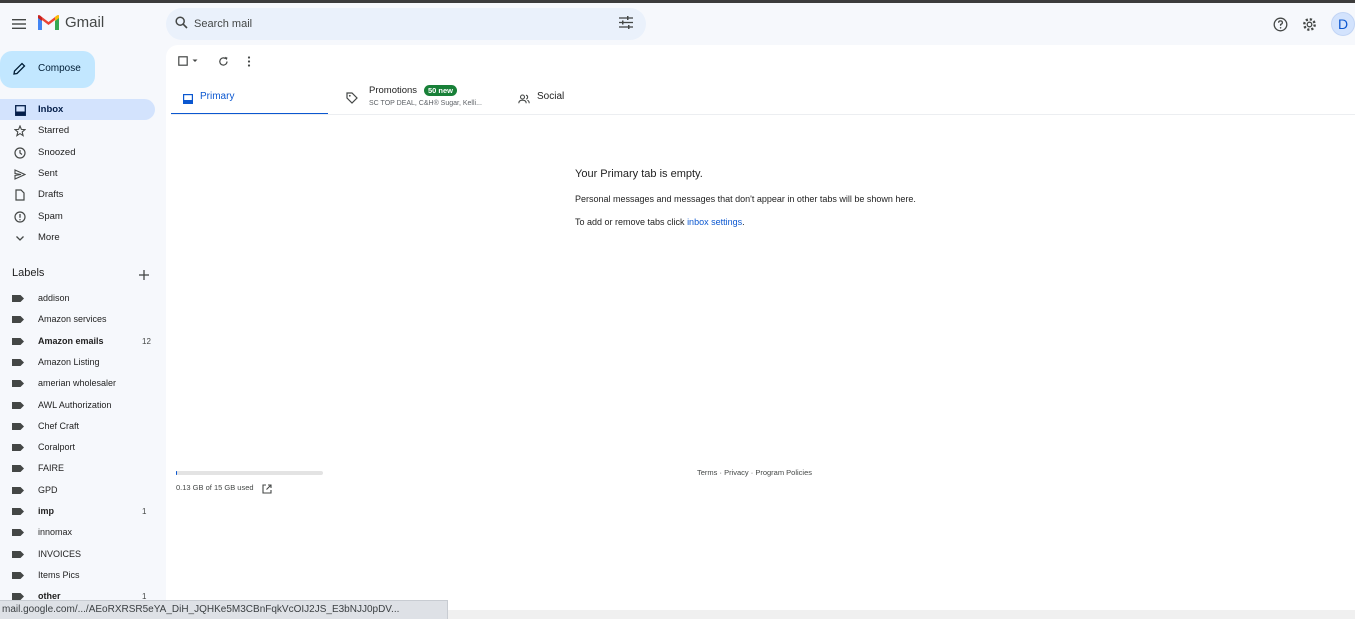 The width and height of the screenshot is (1355, 619). Describe the element at coordinates (754, 472) in the screenshot. I see `footer-links: Terms · Privacy · Program Policies` at that location.